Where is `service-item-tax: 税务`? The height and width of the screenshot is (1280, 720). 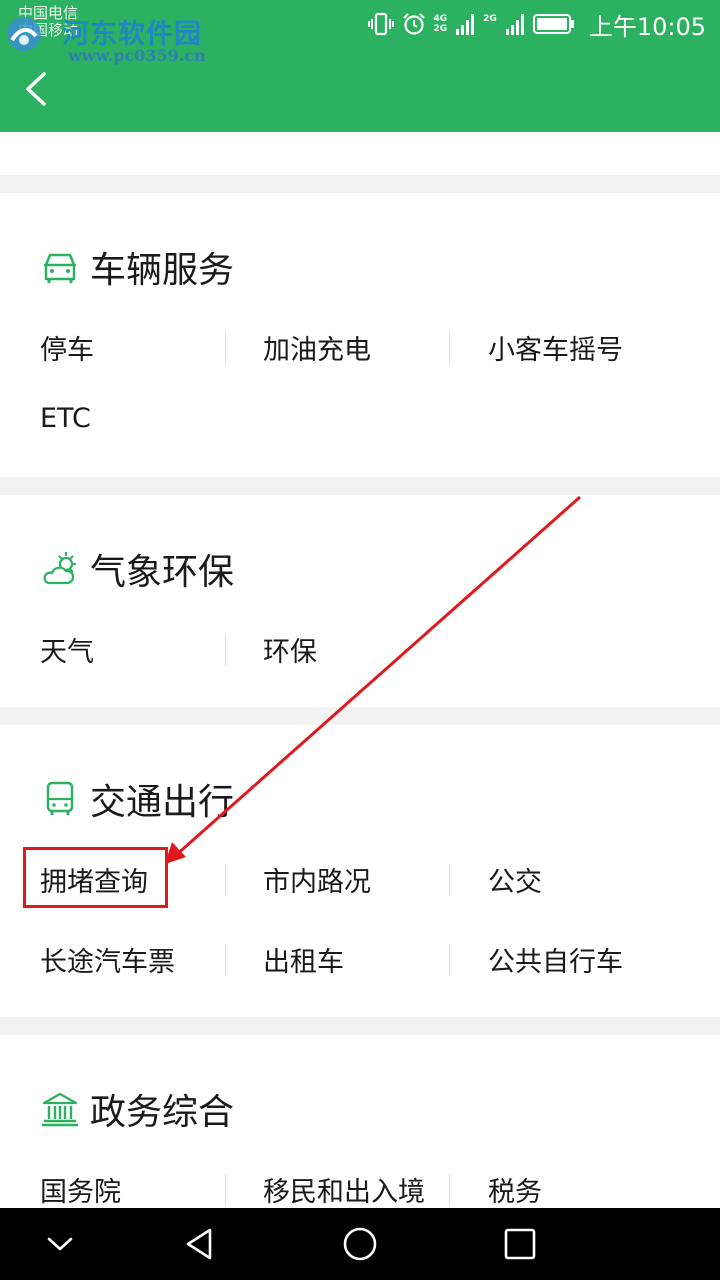
service-item-tax: 税务 is located at coordinates (515, 1189).